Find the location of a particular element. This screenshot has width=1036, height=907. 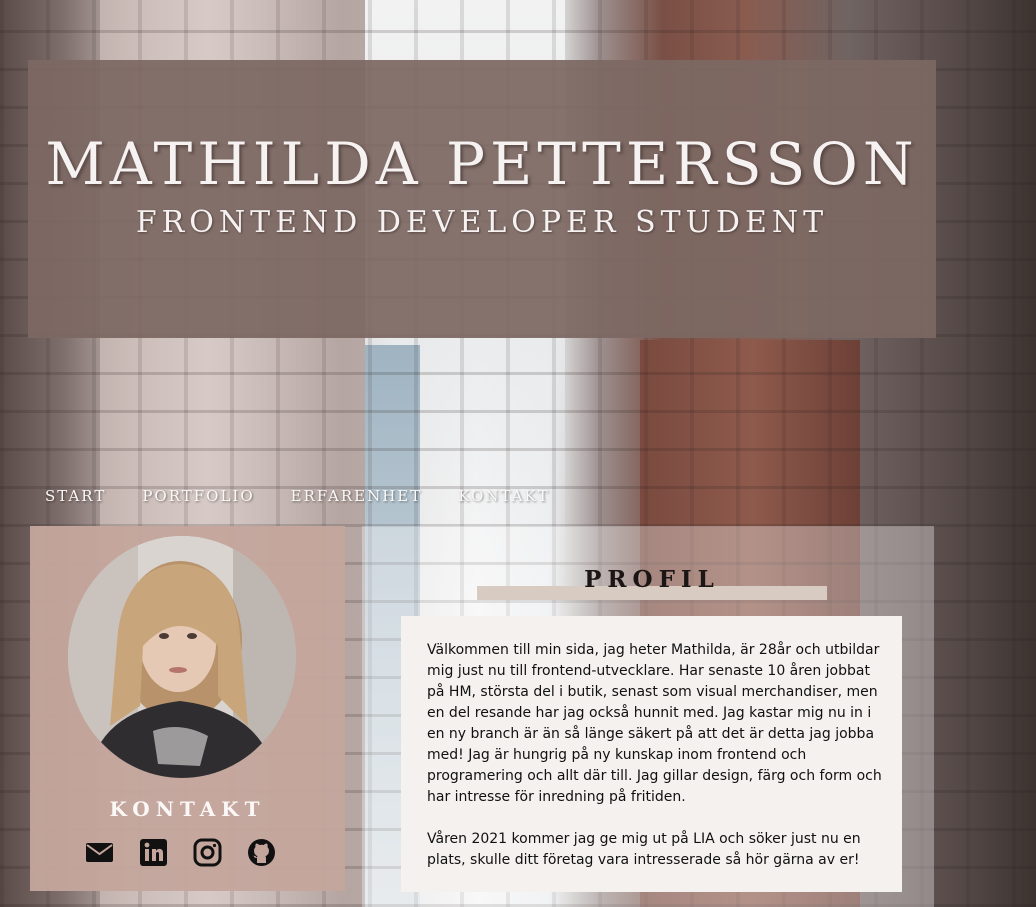

contact-card: KONTAKT is located at coordinates (187, 708).